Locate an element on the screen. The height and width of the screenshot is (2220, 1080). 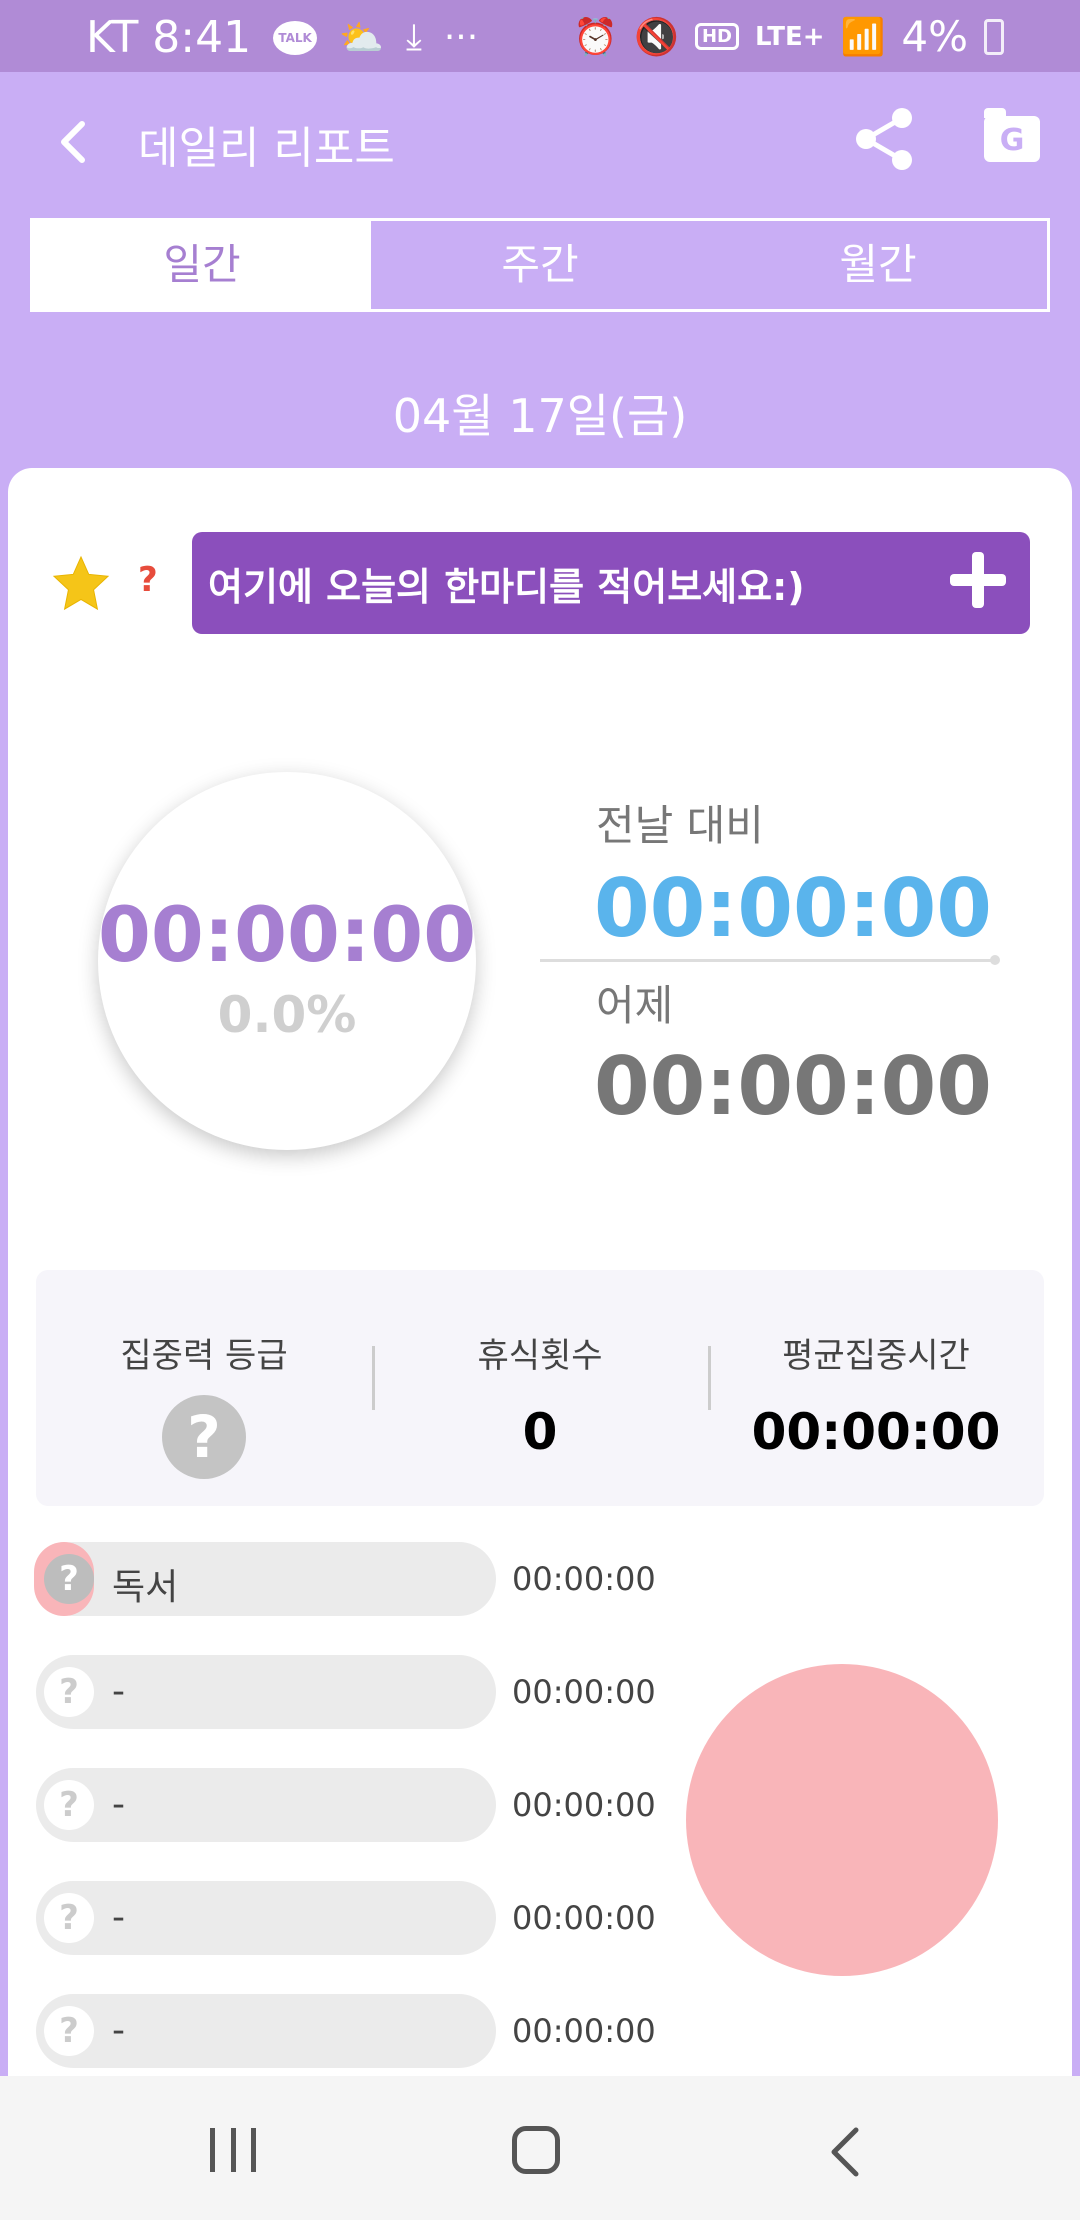
yesterday-time: 00:00:00 is located at coordinates (793, 1086).